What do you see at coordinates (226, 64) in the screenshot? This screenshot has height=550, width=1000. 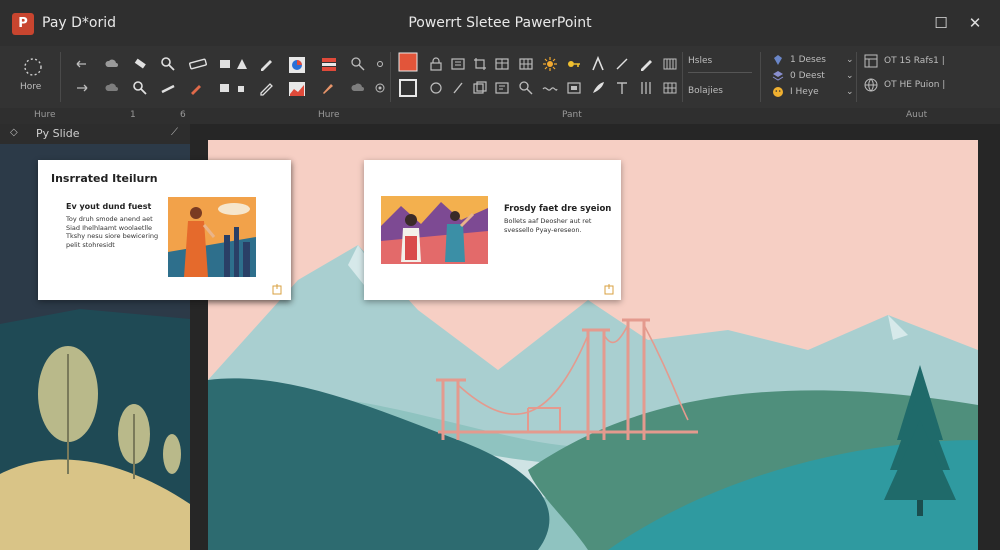 I see `shape-rectangle-icon` at bounding box center [226, 64].